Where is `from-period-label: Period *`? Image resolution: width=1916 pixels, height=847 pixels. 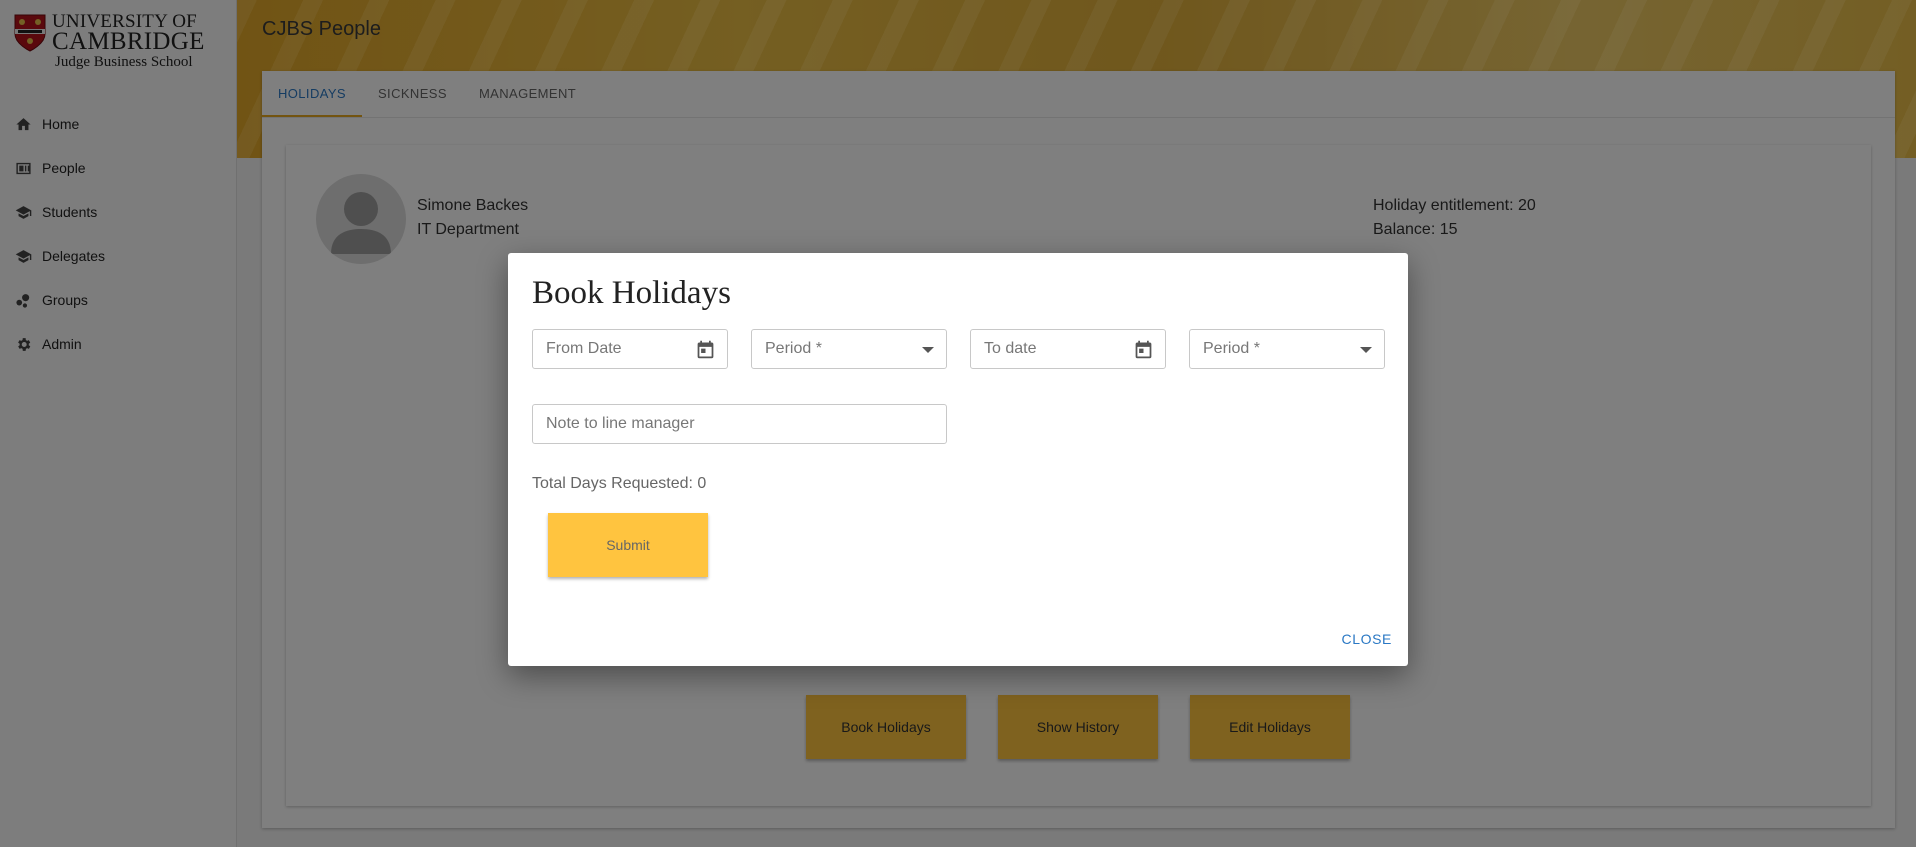
from-period-label: Period * is located at coordinates (793, 348).